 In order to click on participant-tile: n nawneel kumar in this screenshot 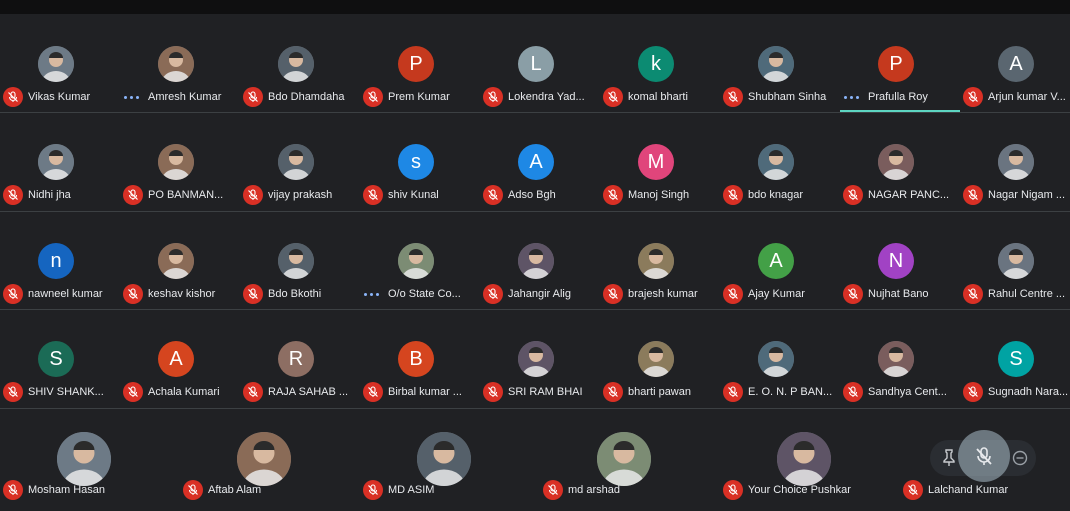, I will do `click(60, 260)`.